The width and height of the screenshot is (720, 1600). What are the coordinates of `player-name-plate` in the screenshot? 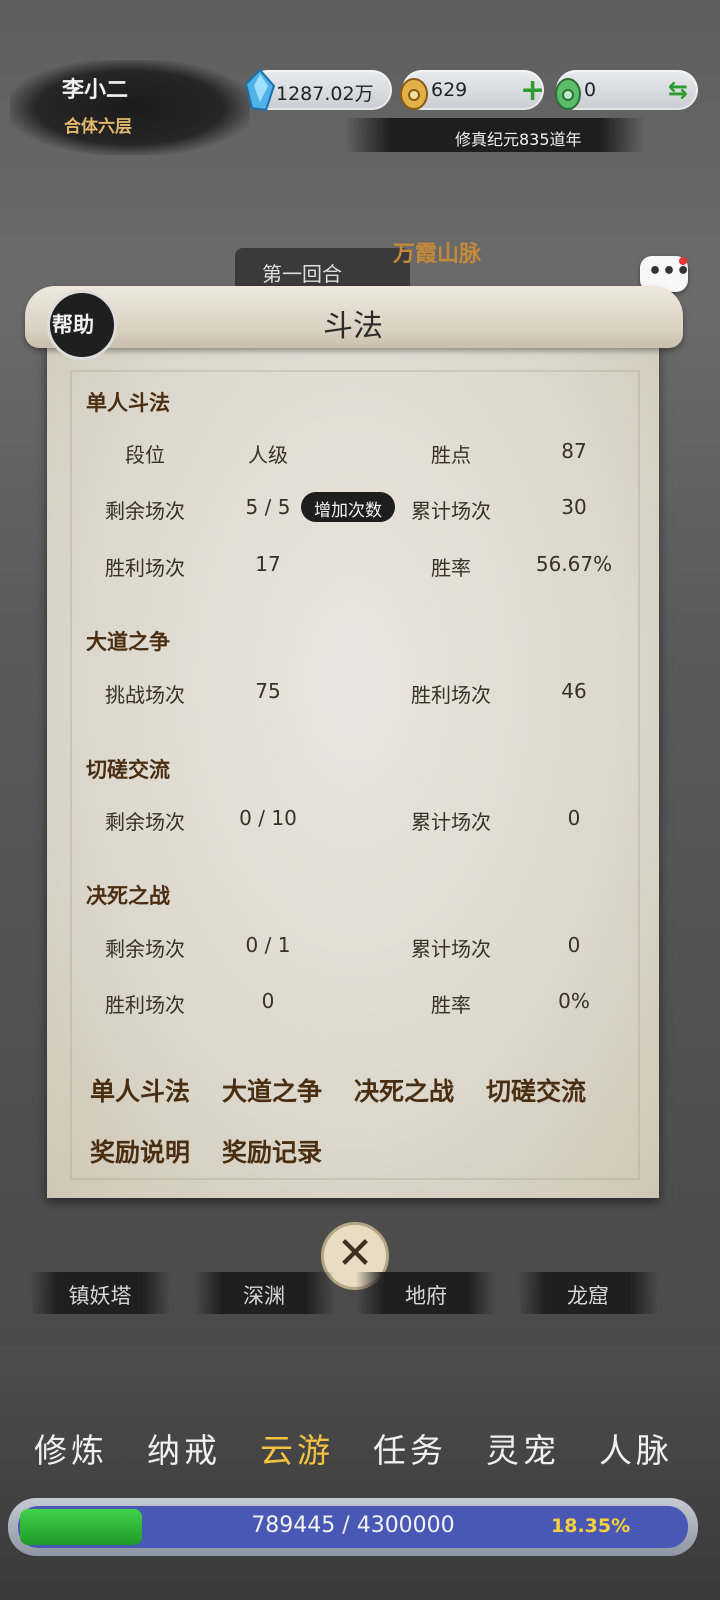 It's located at (130, 107).